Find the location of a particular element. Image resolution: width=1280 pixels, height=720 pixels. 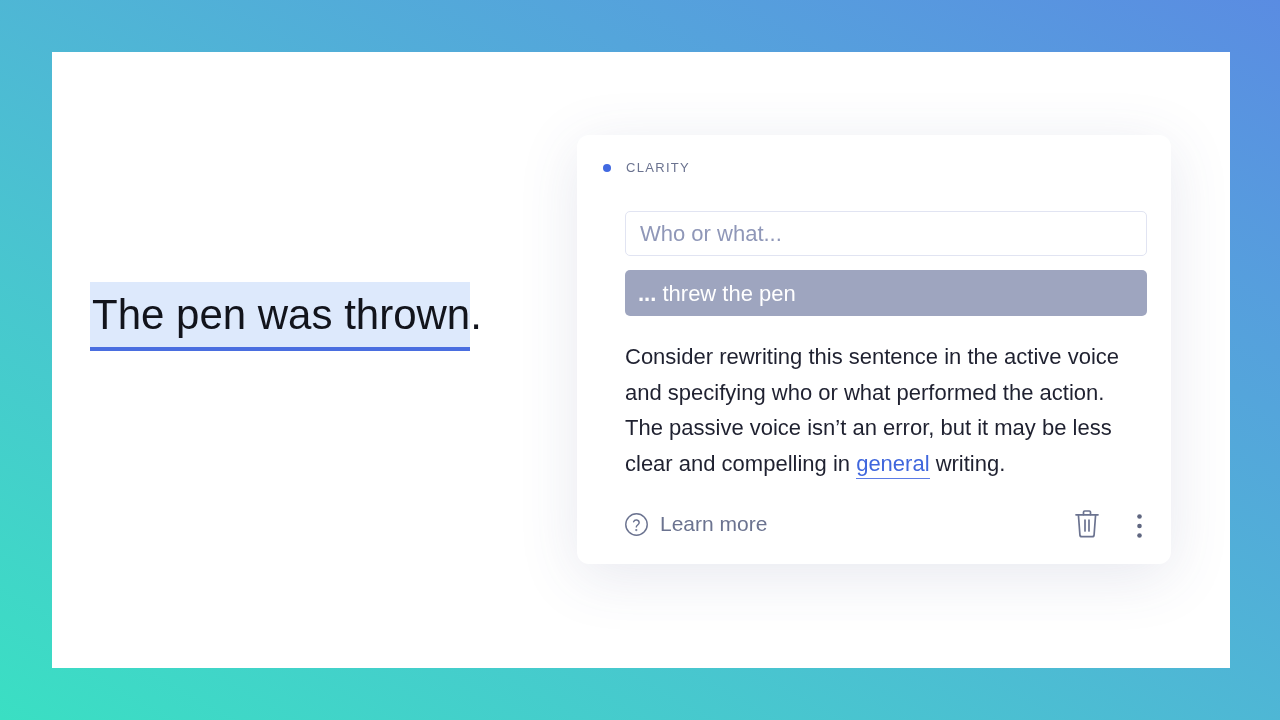

learn-more-button: Learn more is located at coordinates (696, 524).